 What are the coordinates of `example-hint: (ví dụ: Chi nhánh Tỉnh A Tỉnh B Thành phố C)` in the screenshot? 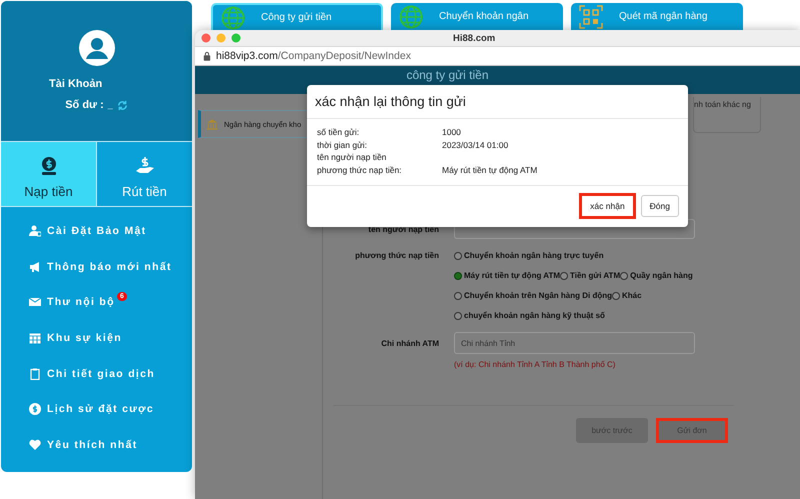 It's located at (535, 364).